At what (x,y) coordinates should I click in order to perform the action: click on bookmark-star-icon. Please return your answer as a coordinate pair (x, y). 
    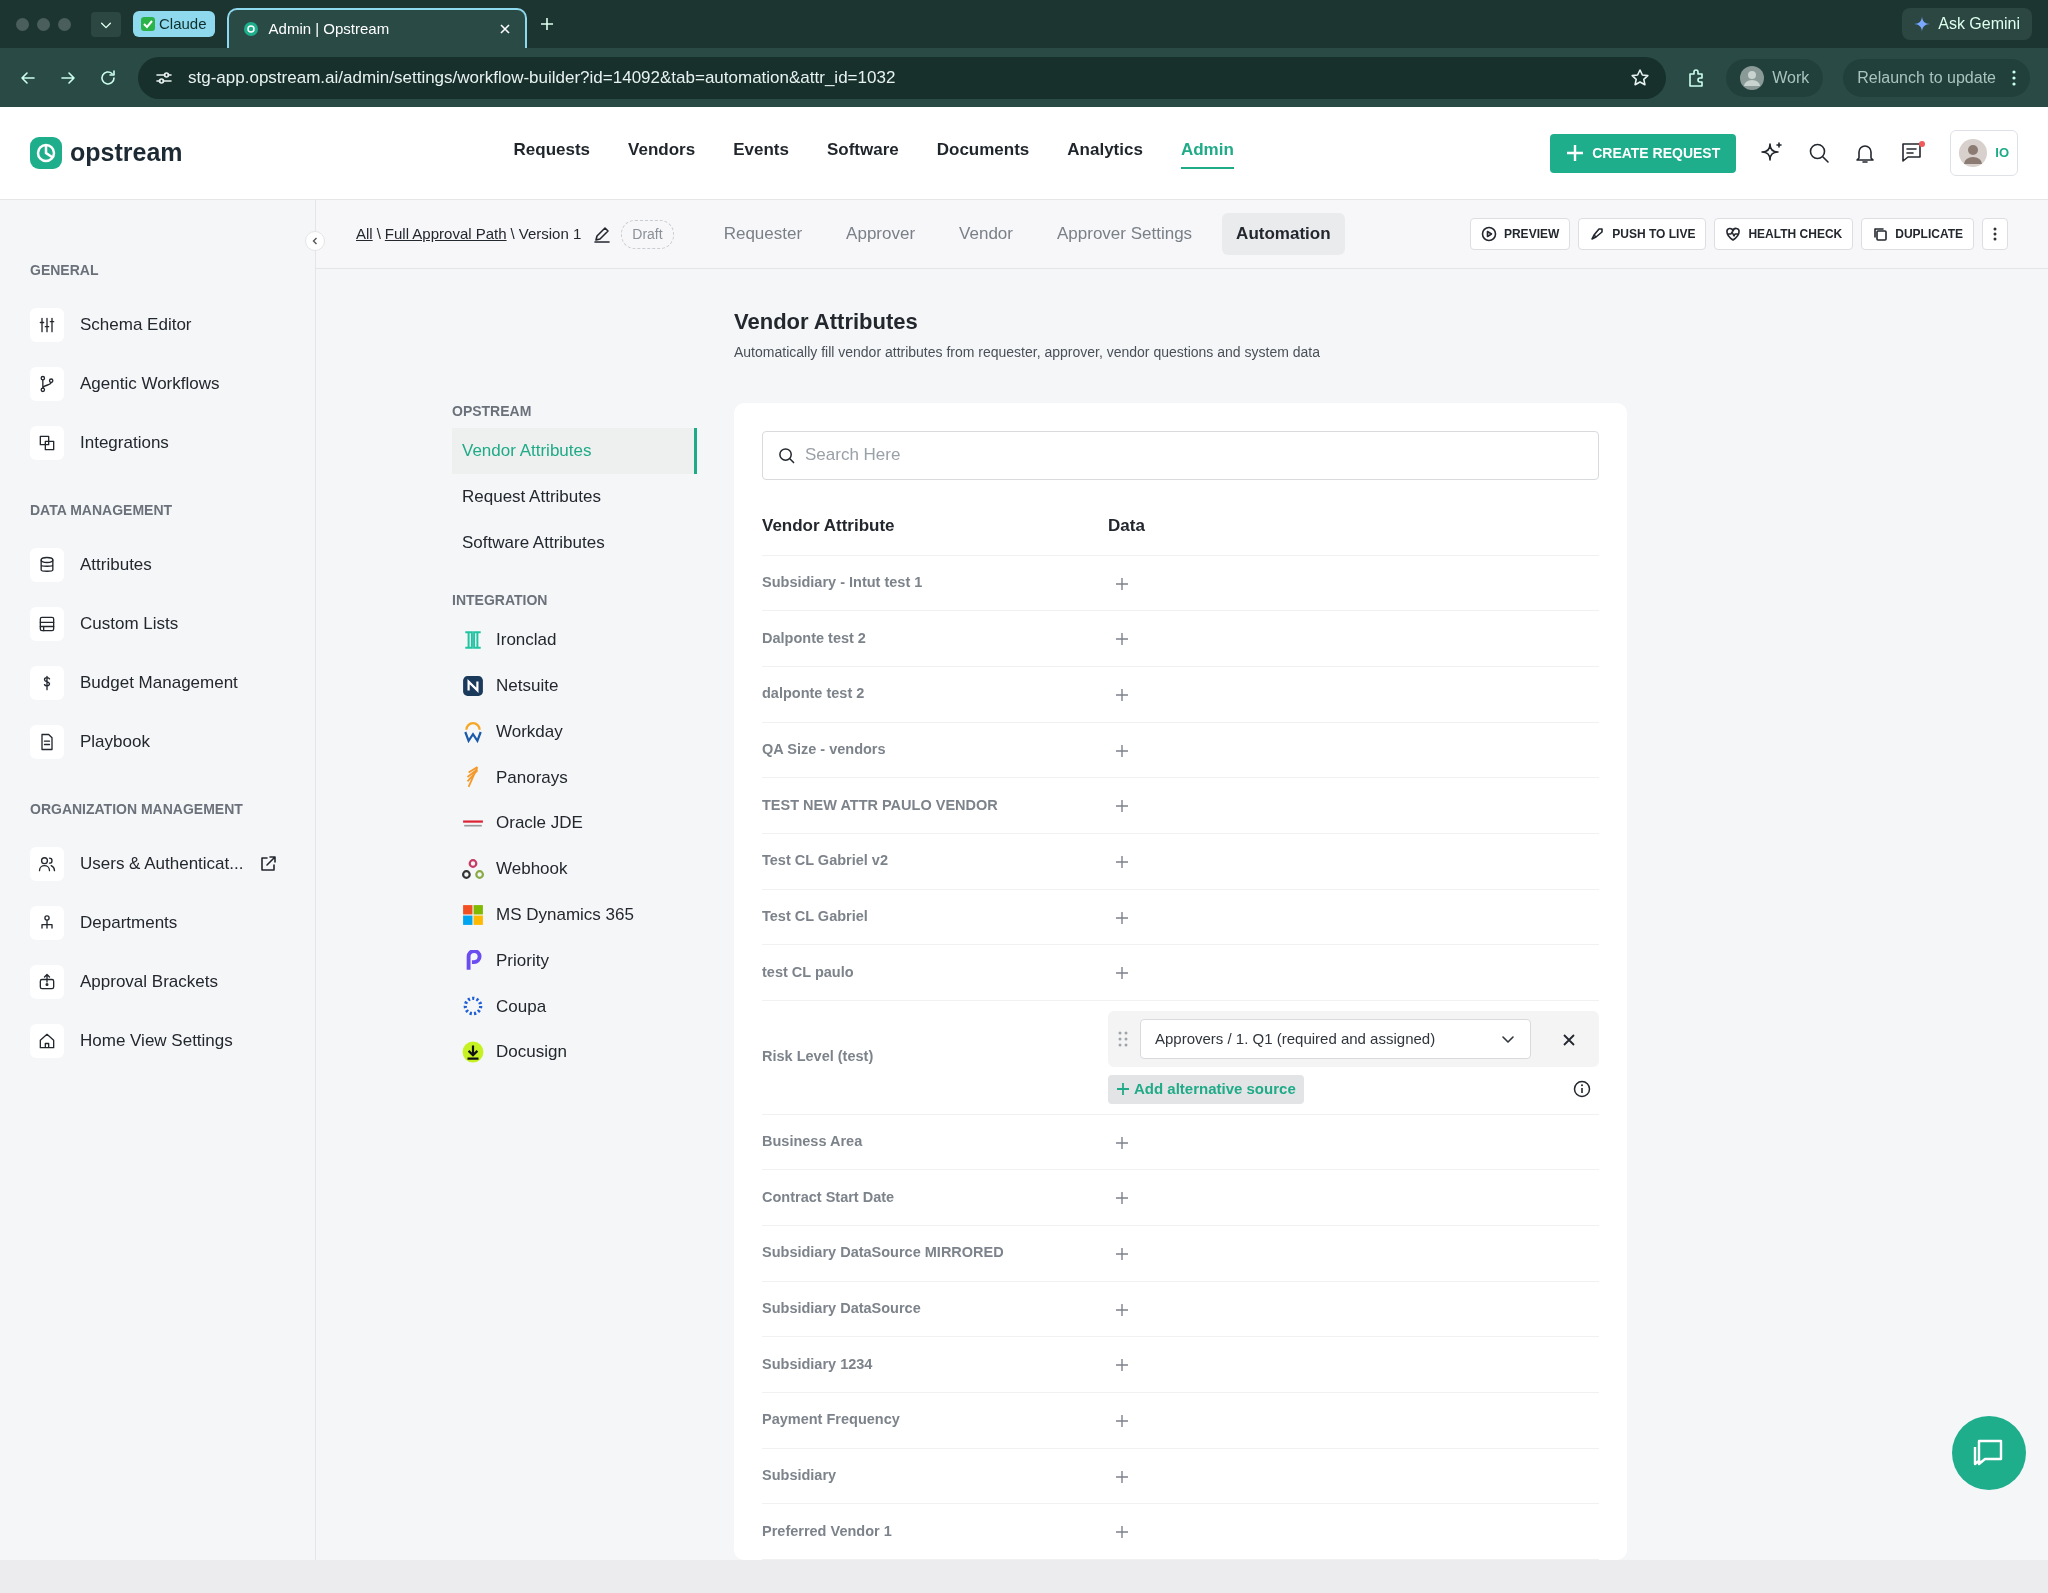
    Looking at the image, I should click on (1640, 77).